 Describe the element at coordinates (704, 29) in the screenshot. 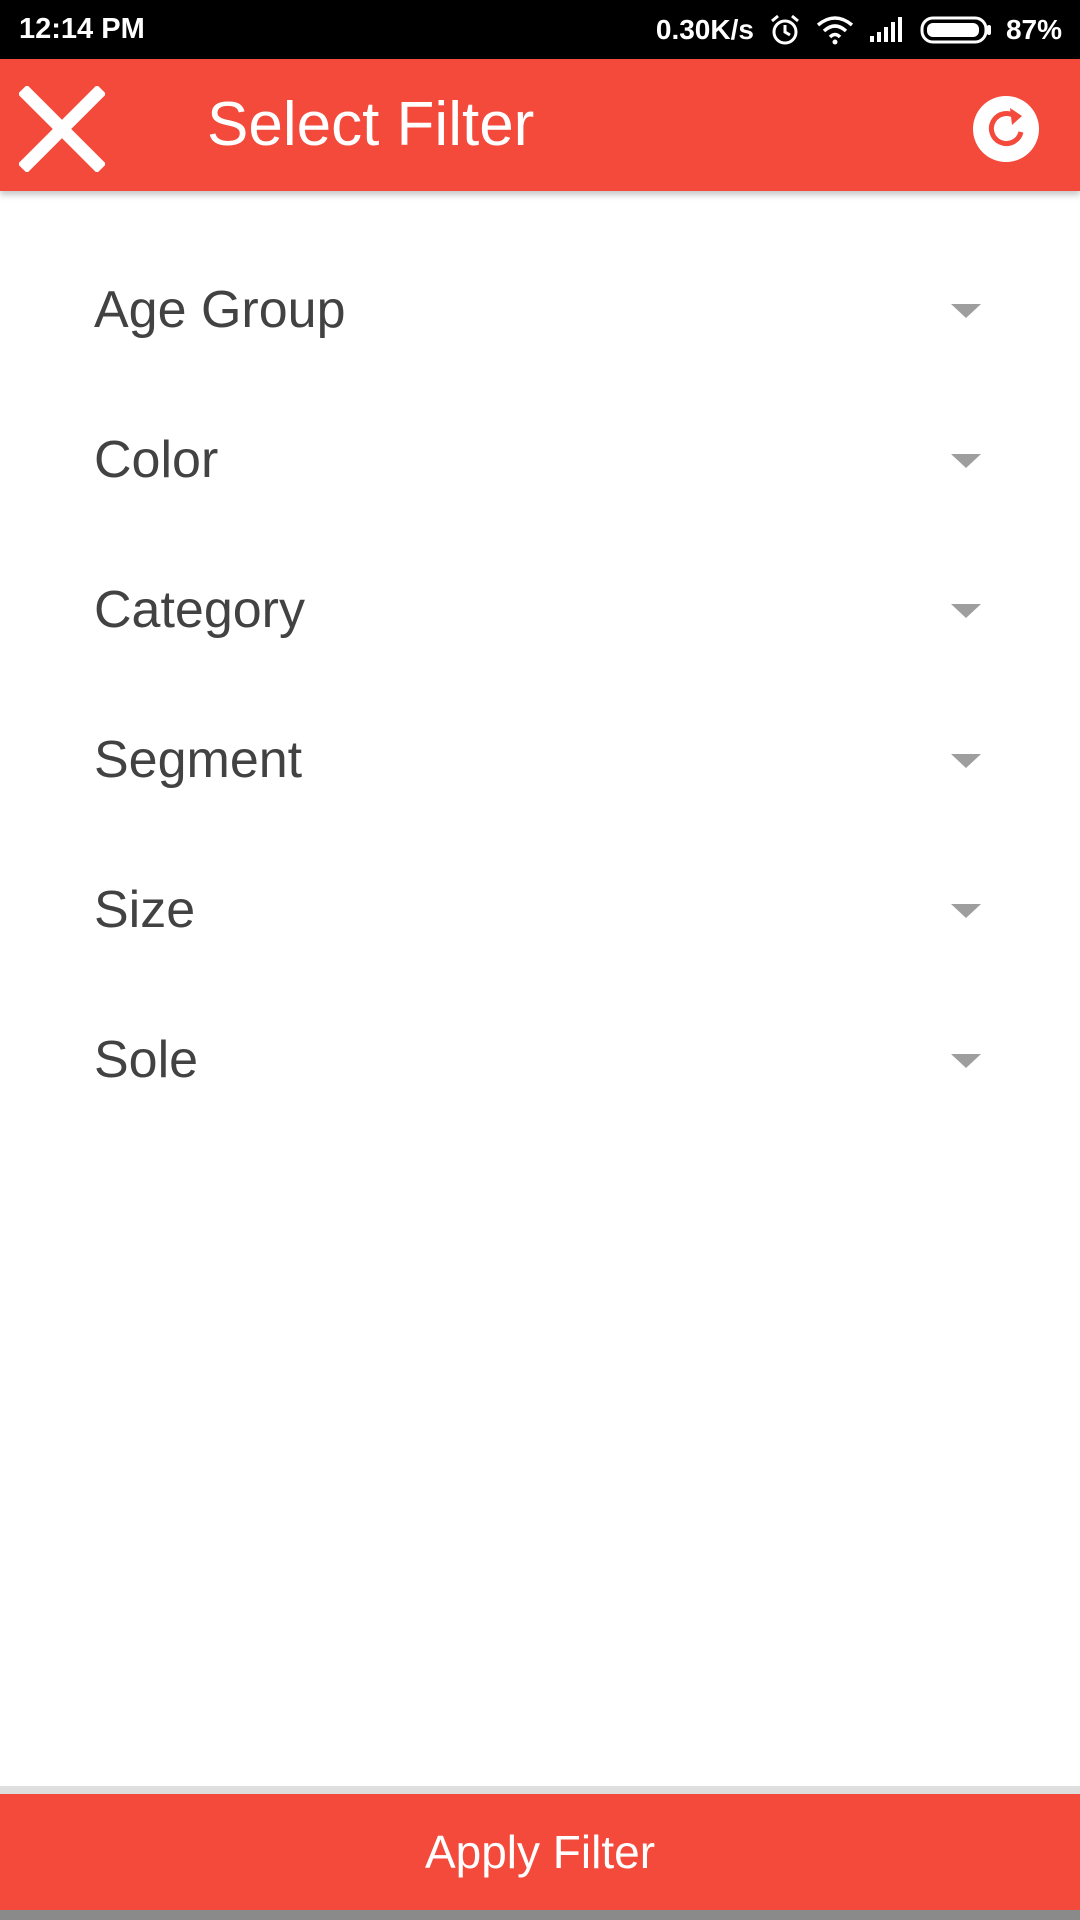

I see `network-speed: 0.30K/s` at that location.